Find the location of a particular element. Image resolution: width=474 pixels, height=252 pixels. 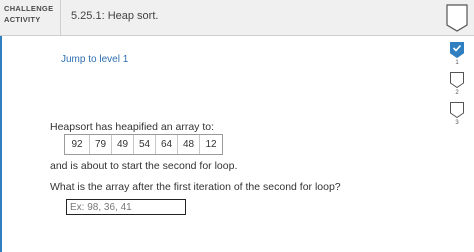

level-1-indicator: 1 is located at coordinates (457, 57).